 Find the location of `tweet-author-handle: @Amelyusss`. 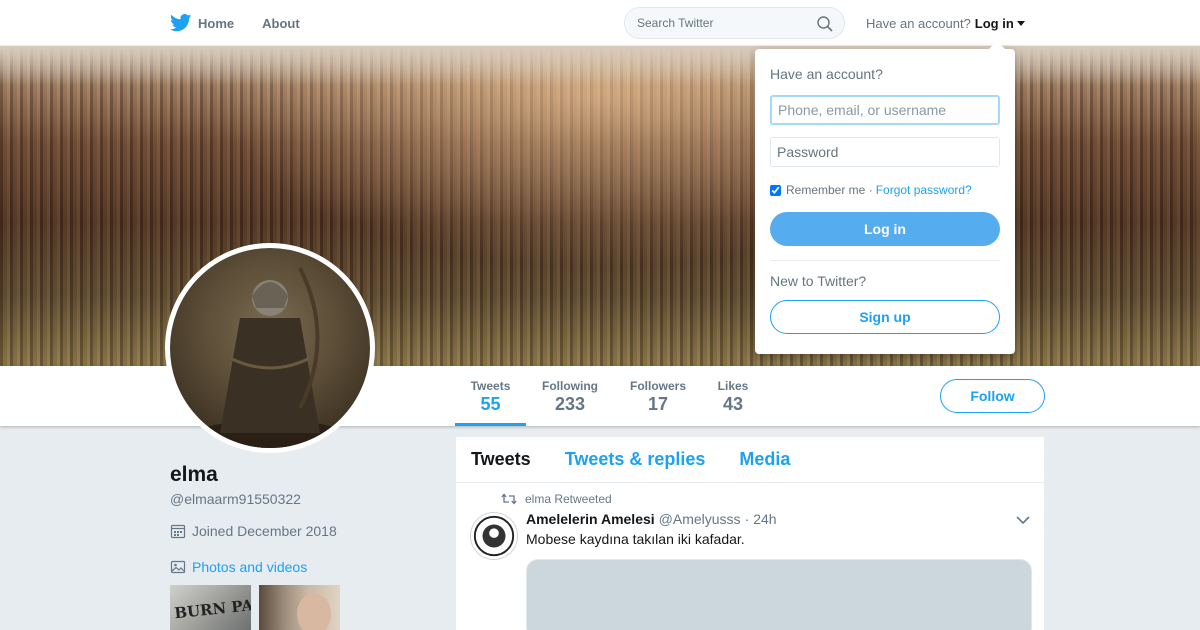

tweet-author-handle: @Amelyusss is located at coordinates (700, 519).